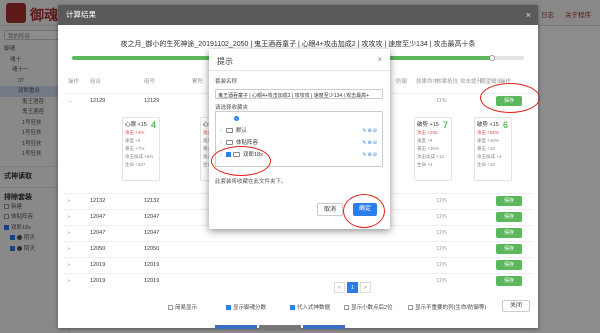  I want to click on soul-card-slot: 7, so click(445, 125).